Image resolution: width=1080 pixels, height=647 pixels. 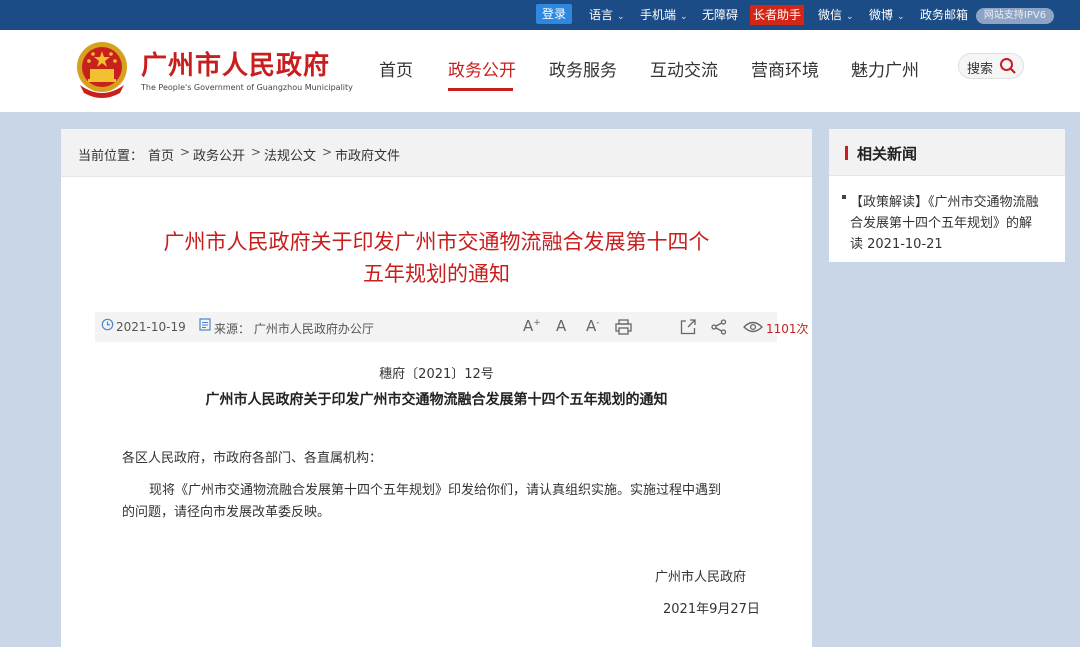 I want to click on search-icon, so click(x=1008, y=66).